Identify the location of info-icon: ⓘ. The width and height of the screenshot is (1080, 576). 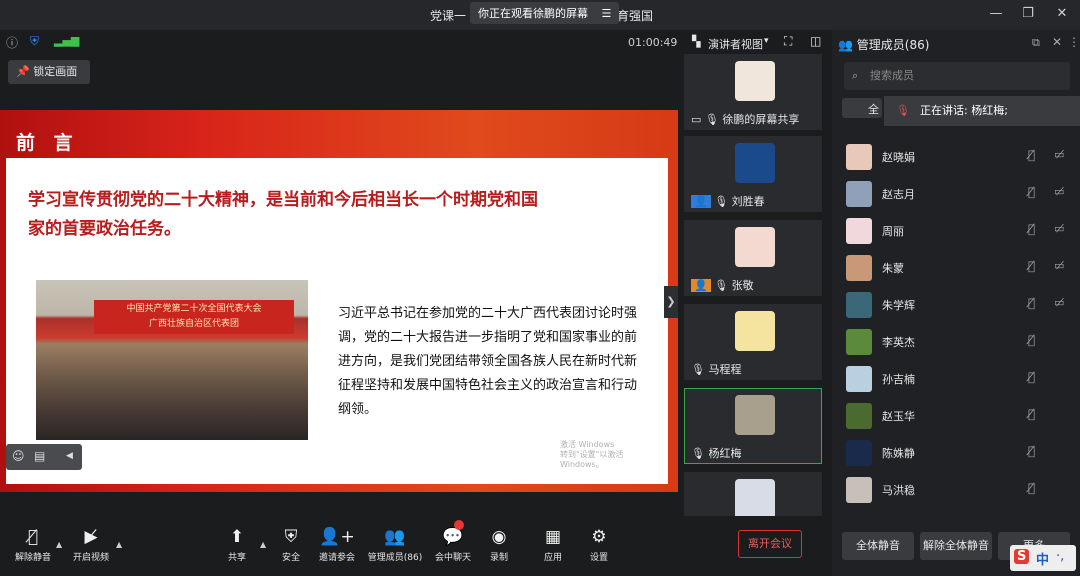
(12, 42).